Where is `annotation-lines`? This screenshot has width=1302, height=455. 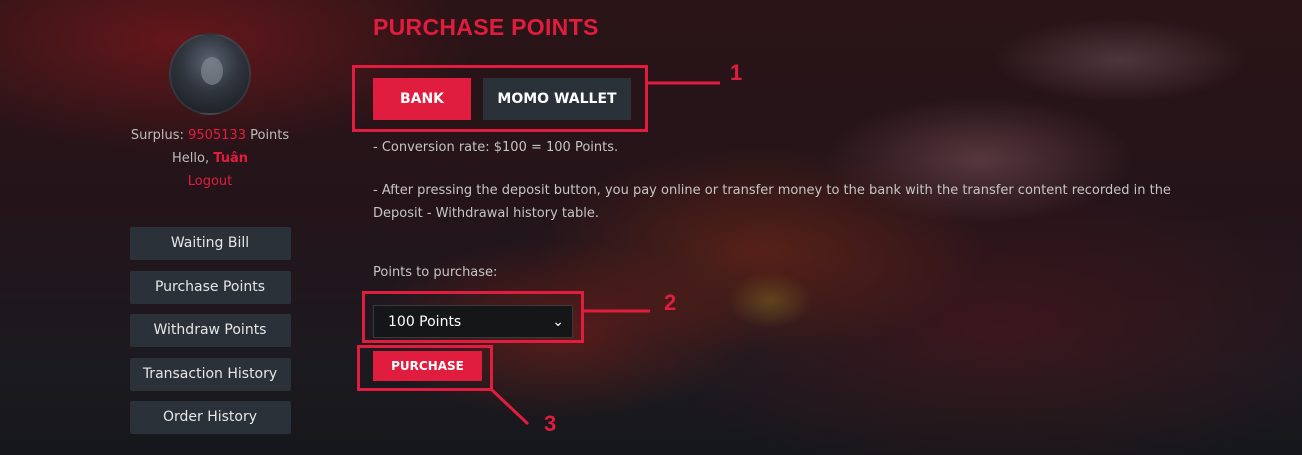
annotation-lines is located at coordinates (605, 253).